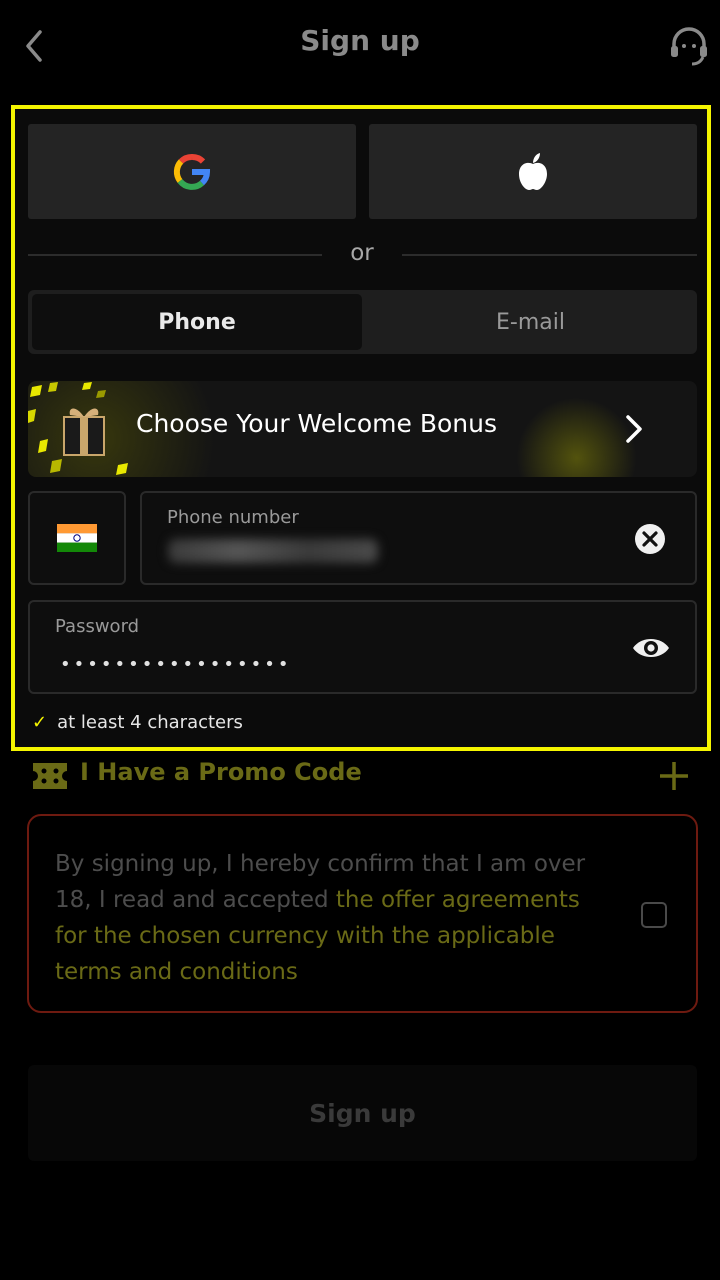  Describe the element at coordinates (530, 322) in the screenshot. I see `tab-email: E-mail` at that location.